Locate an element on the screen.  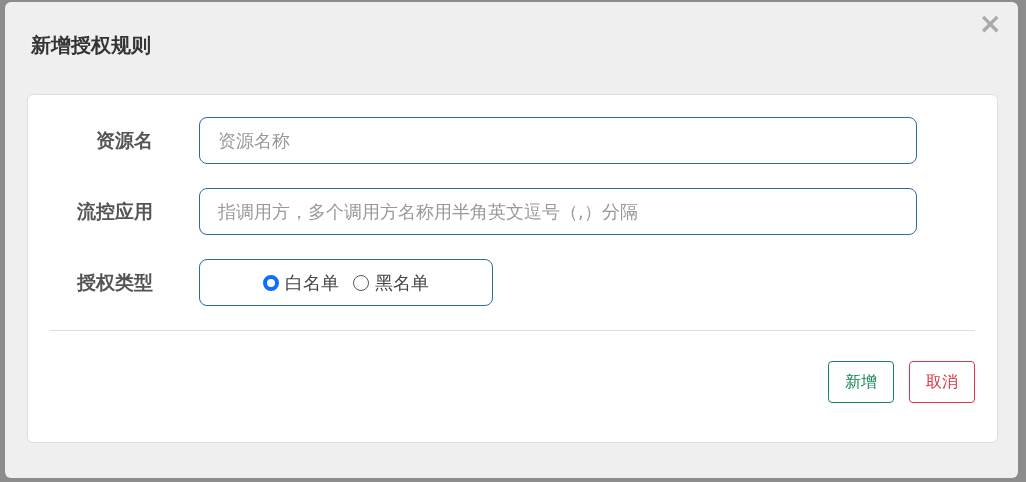
field-label: 流控应用 is located at coordinates (114, 212).